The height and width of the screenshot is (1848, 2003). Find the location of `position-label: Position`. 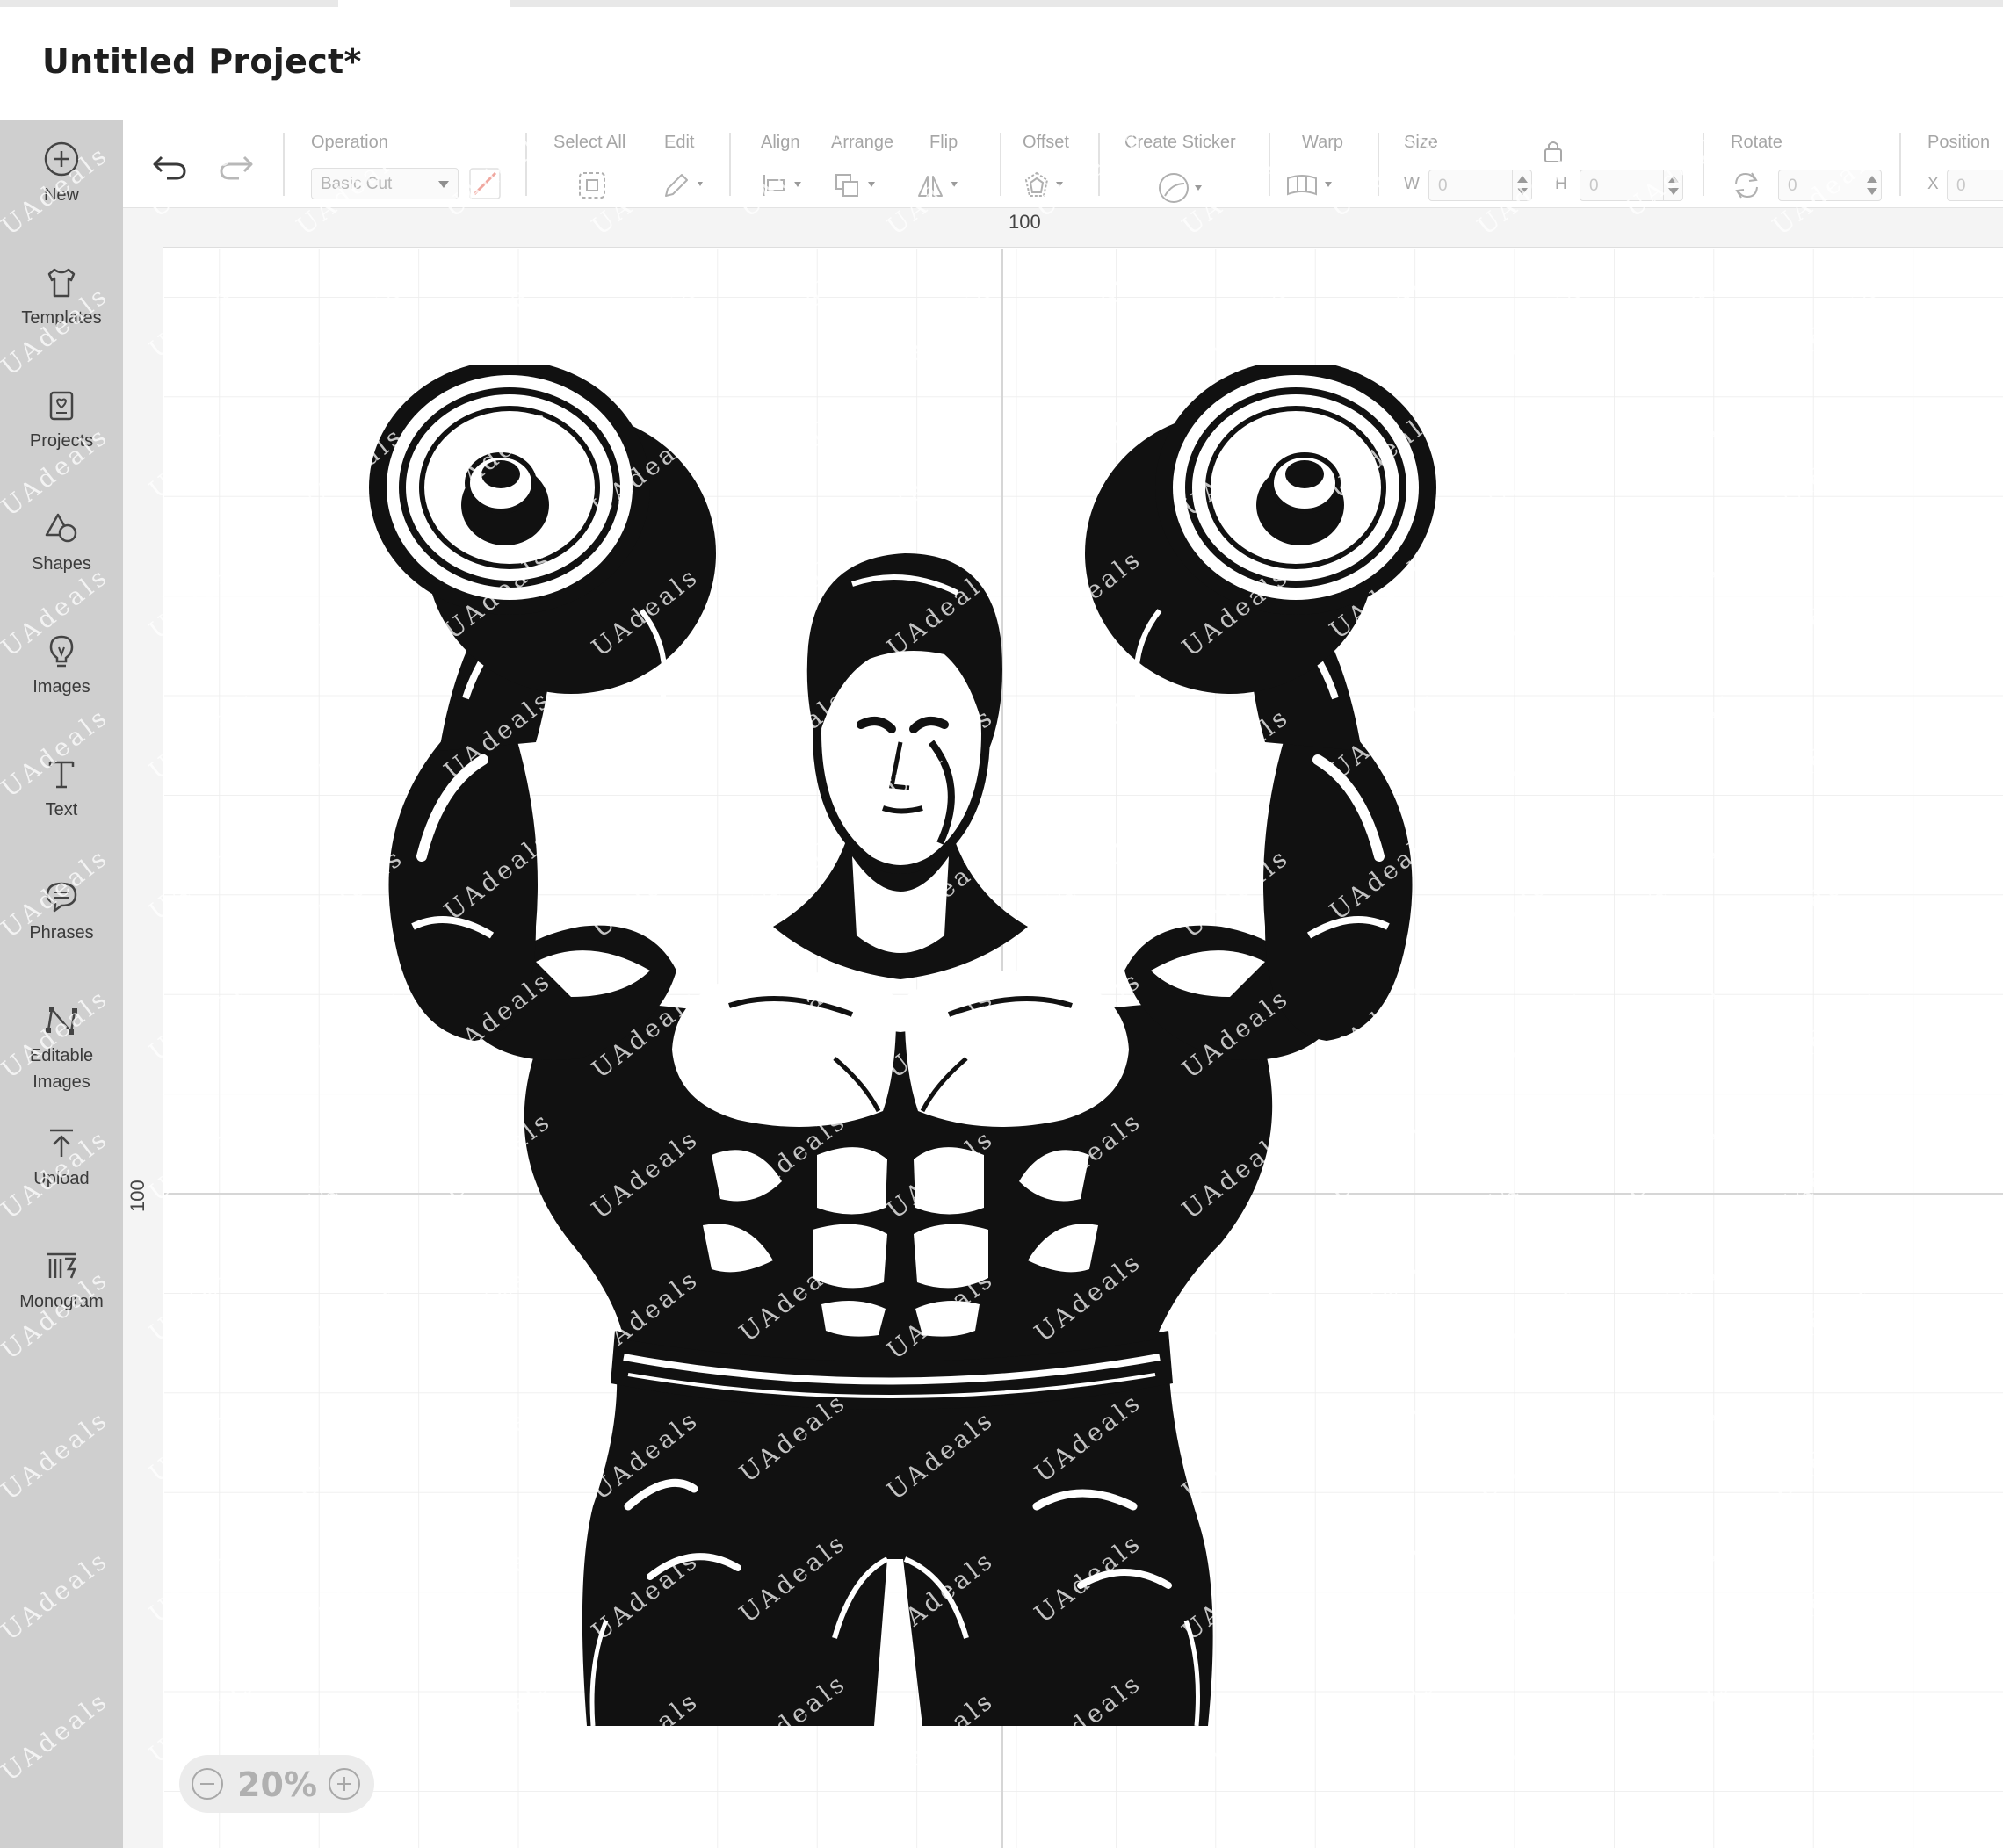

position-label: Position is located at coordinates (1959, 142).